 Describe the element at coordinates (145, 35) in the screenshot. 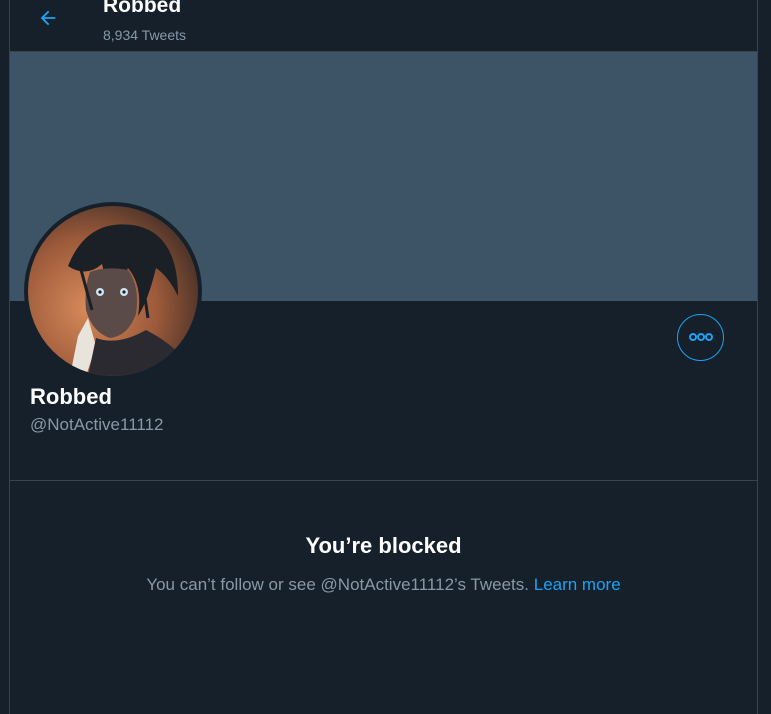

I see `tweet-count: 8,934 Tweets` at that location.